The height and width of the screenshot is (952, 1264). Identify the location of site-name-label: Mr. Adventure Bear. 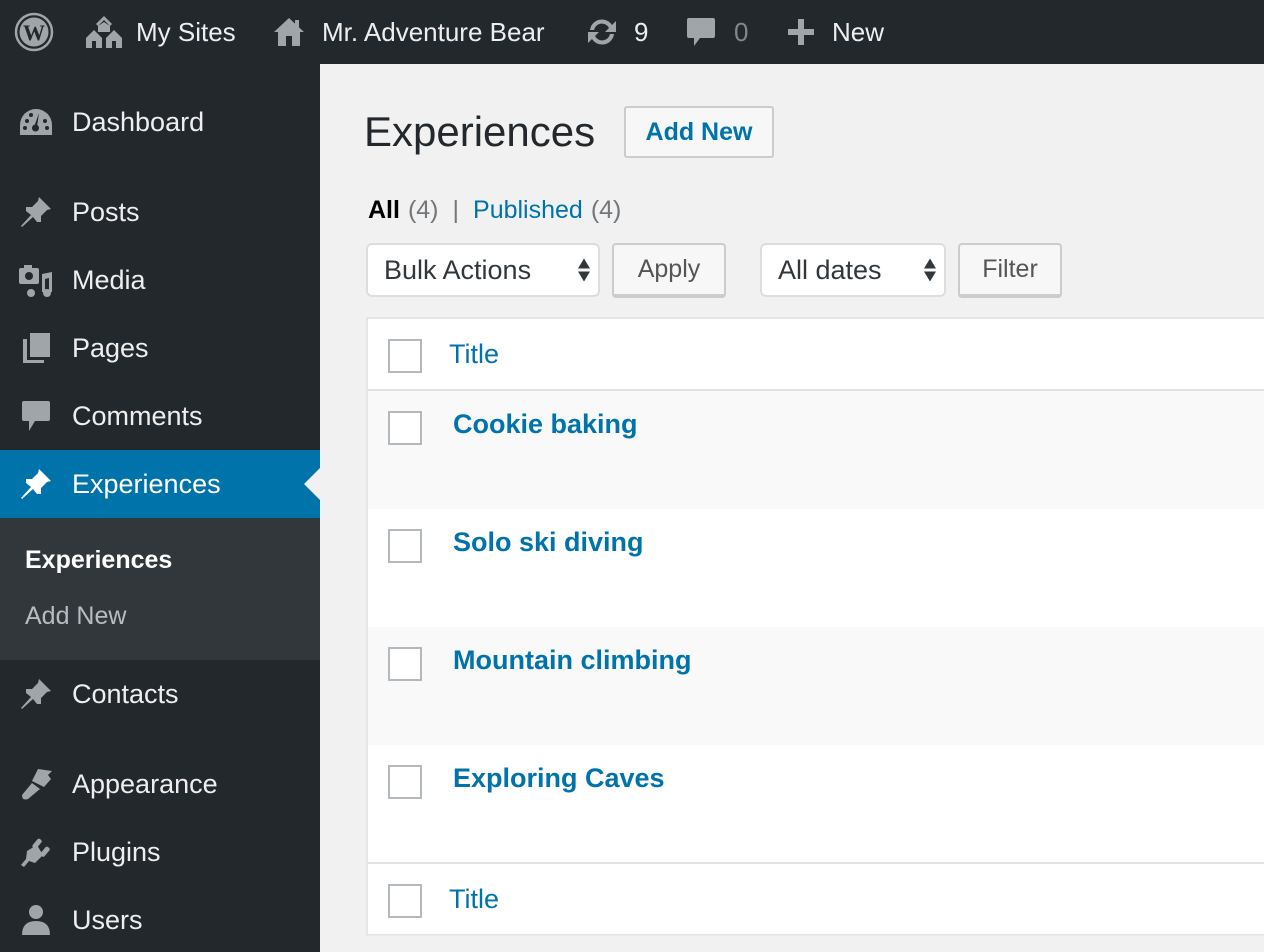
(433, 31).